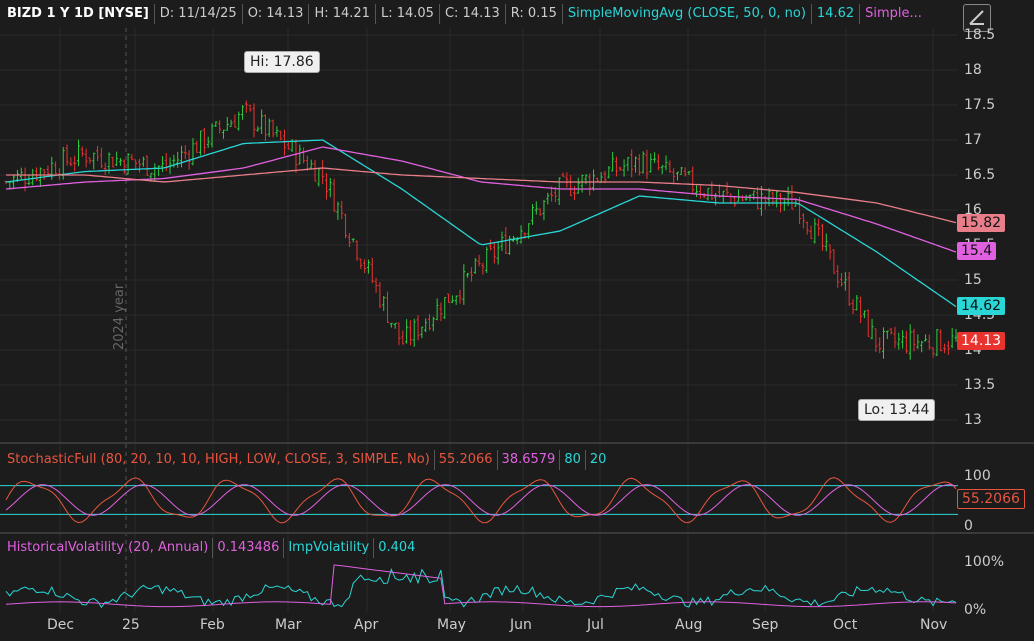 The image size is (1034, 641). Describe the element at coordinates (981, 306) in the screenshot. I see `sma50-badge: 14.62` at that location.